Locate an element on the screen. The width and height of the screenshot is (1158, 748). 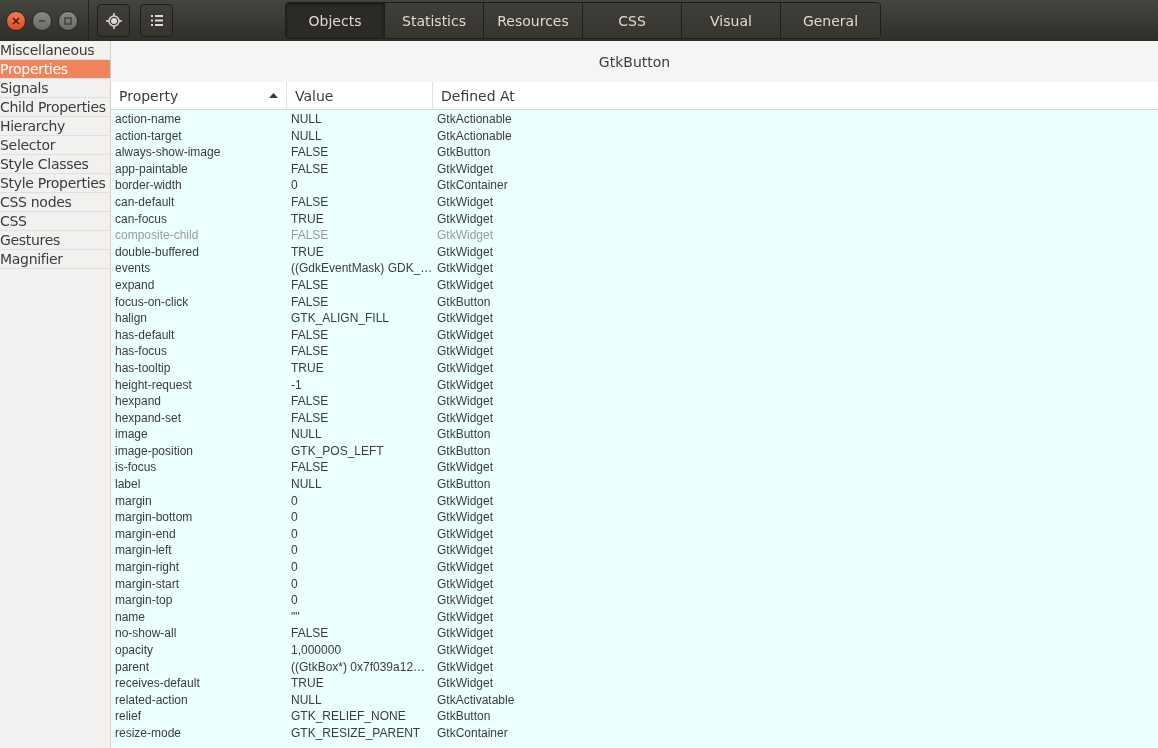
sidebar-item: Gestures is located at coordinates (55, 240).